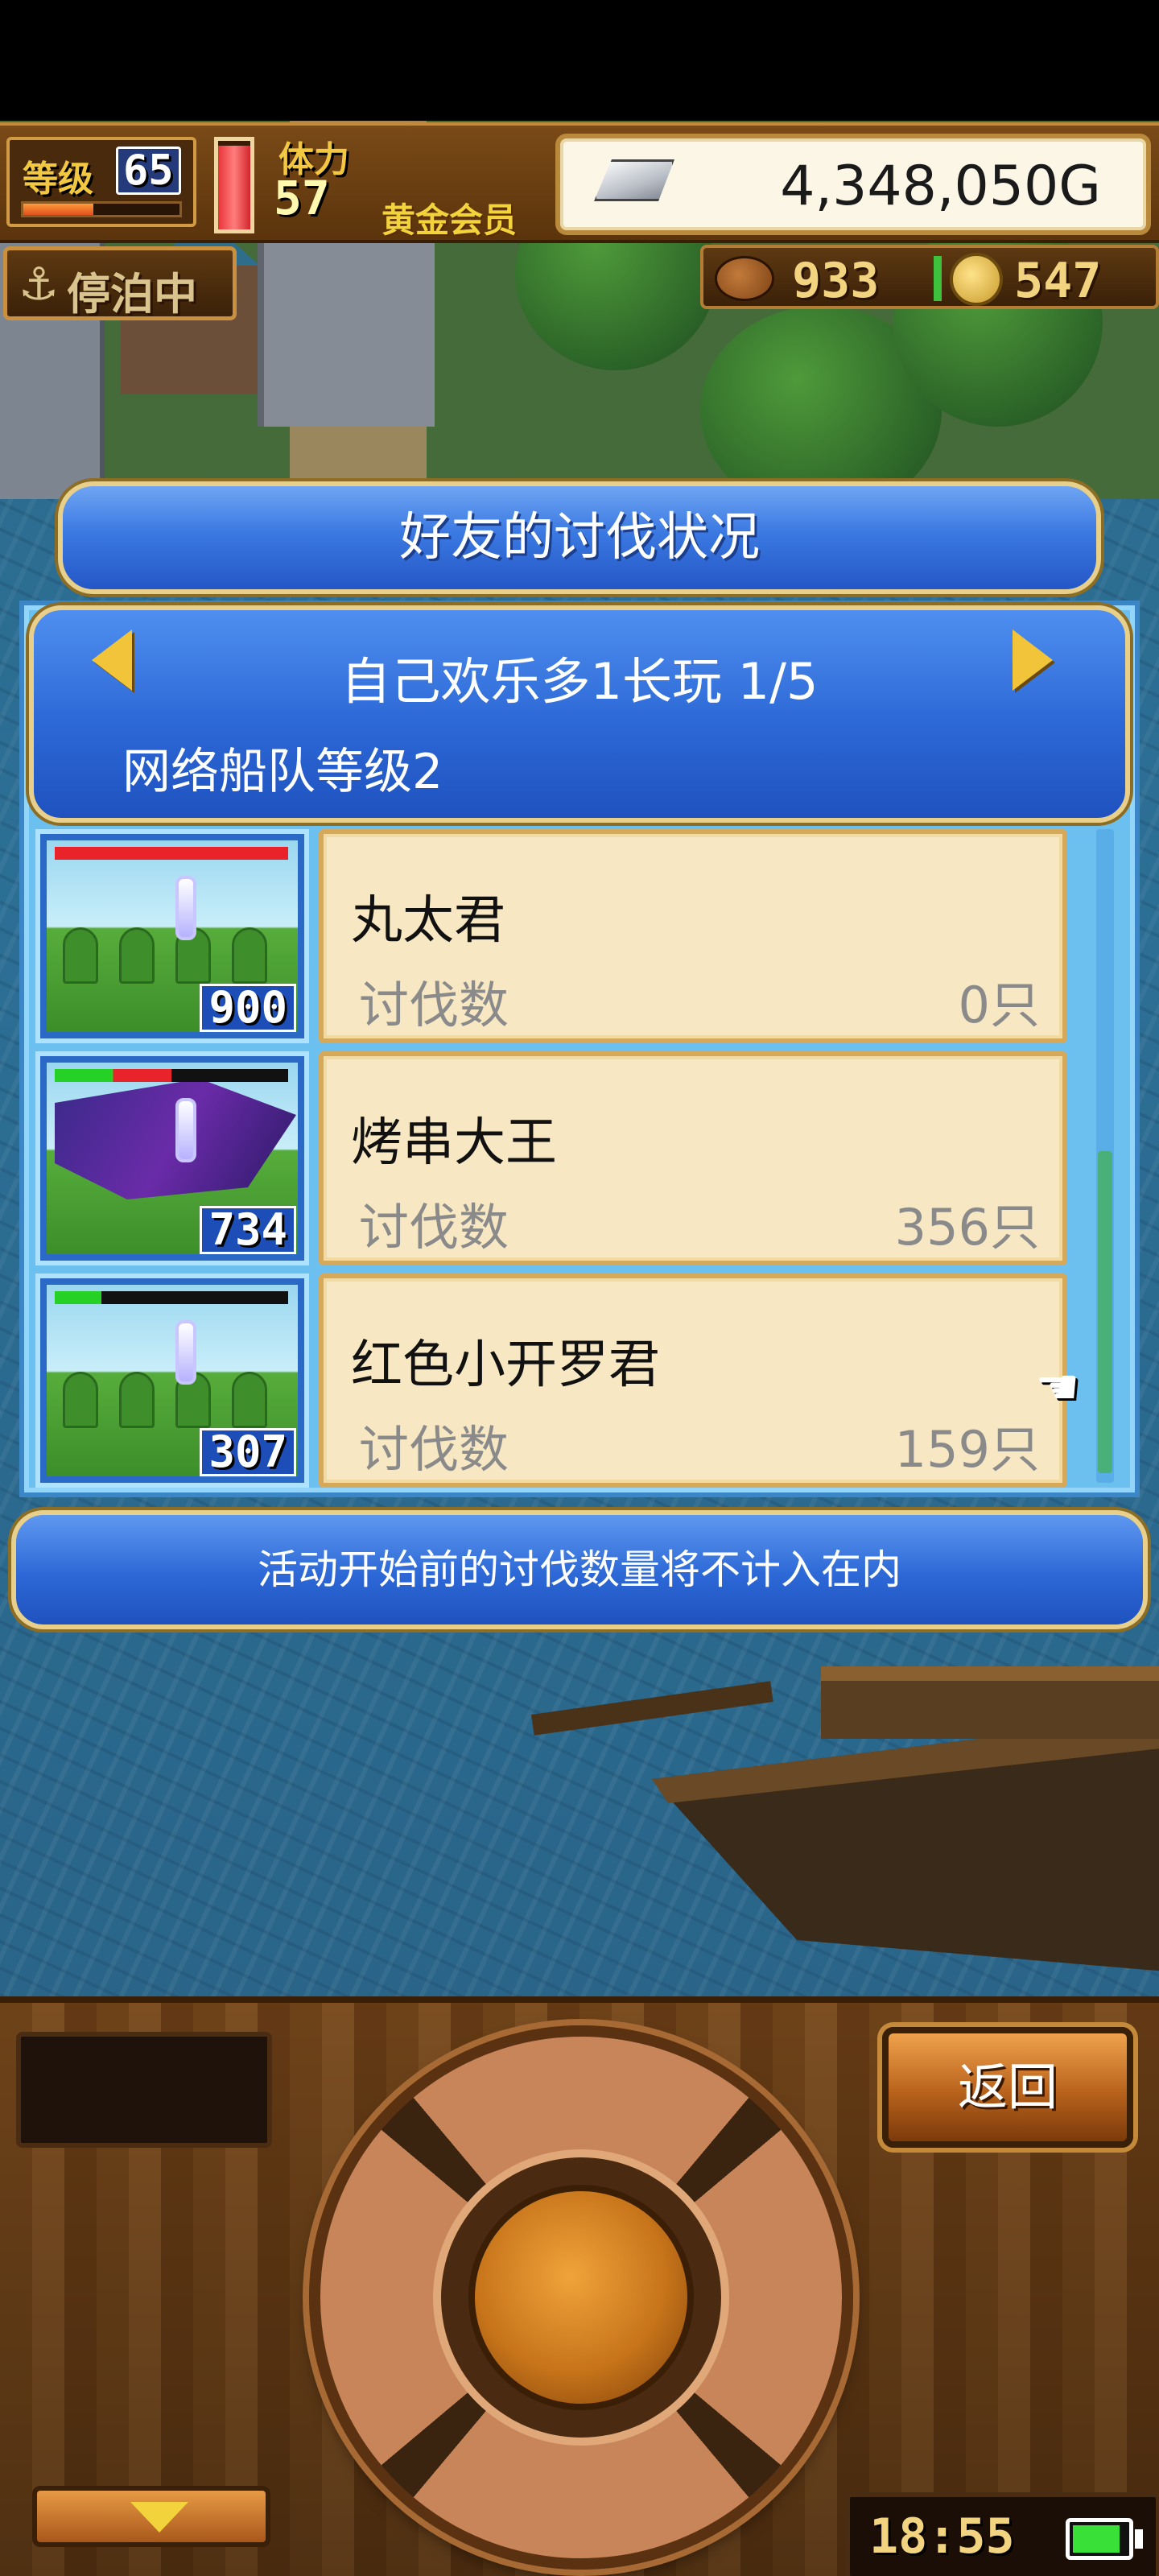  Describe the element at coordinates (1139, 2539) in the screenshot. I see `battery-tip` at that location.